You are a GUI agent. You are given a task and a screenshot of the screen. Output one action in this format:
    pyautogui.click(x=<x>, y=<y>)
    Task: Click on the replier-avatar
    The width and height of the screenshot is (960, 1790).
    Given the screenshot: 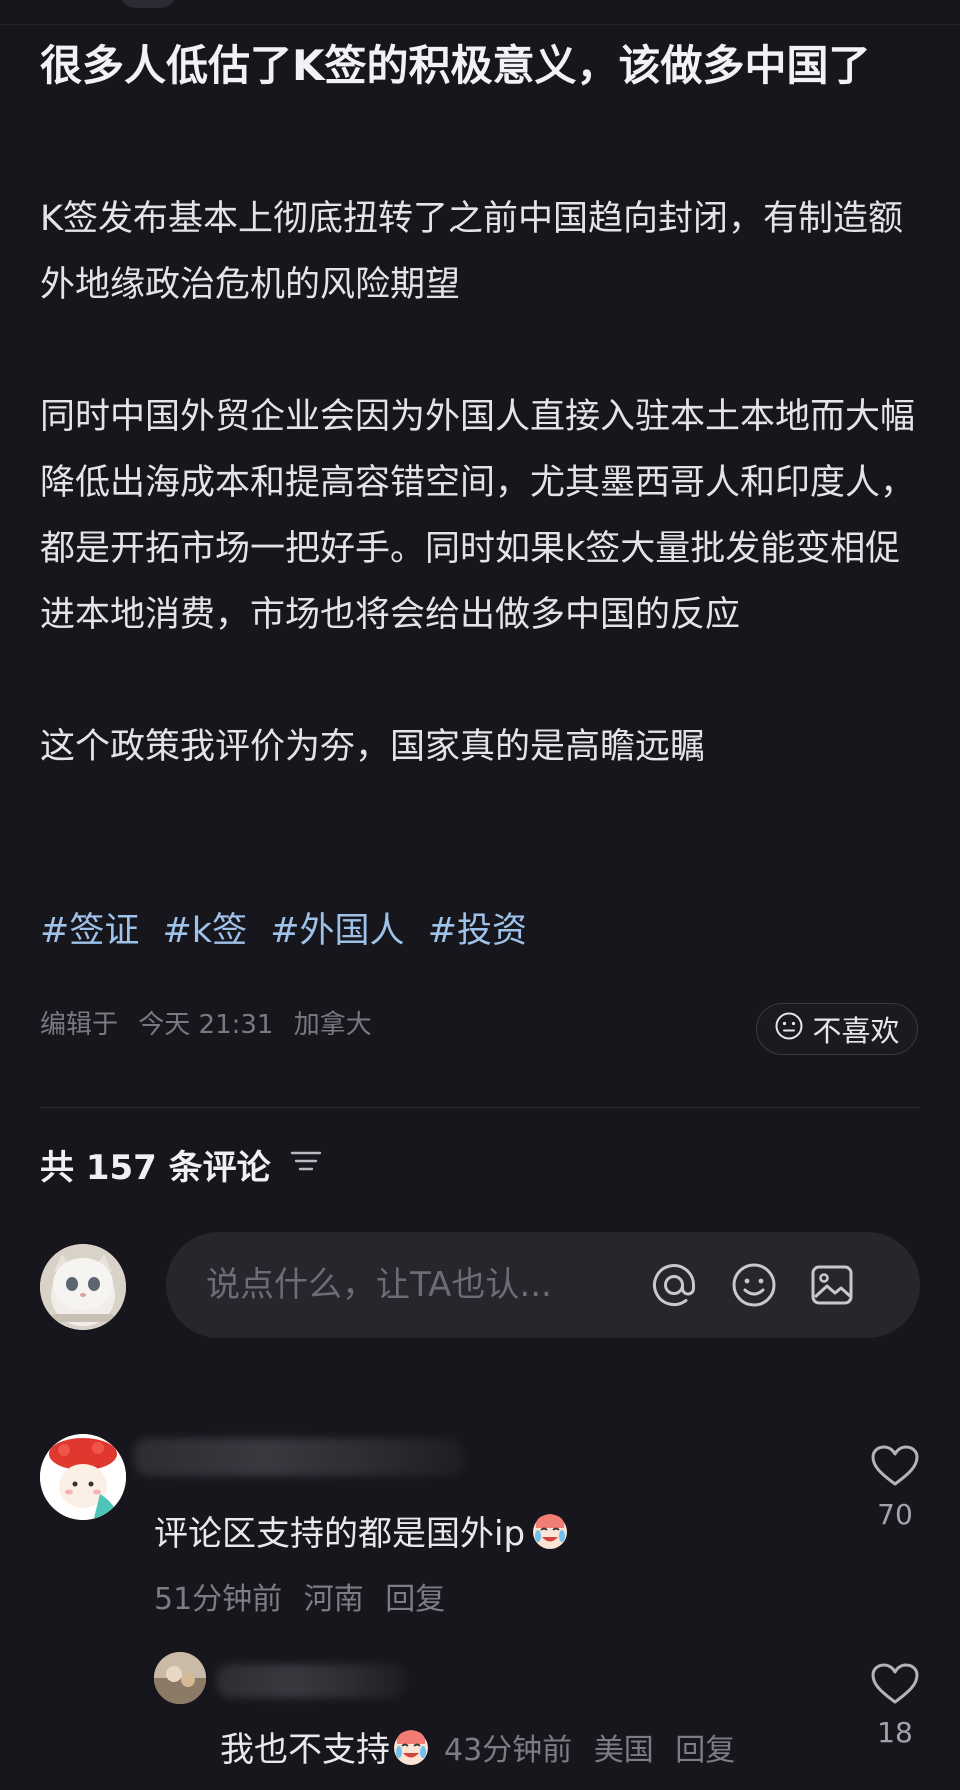 What is the action you would take?
    pyautogui.click(x=180, y=1678)
    